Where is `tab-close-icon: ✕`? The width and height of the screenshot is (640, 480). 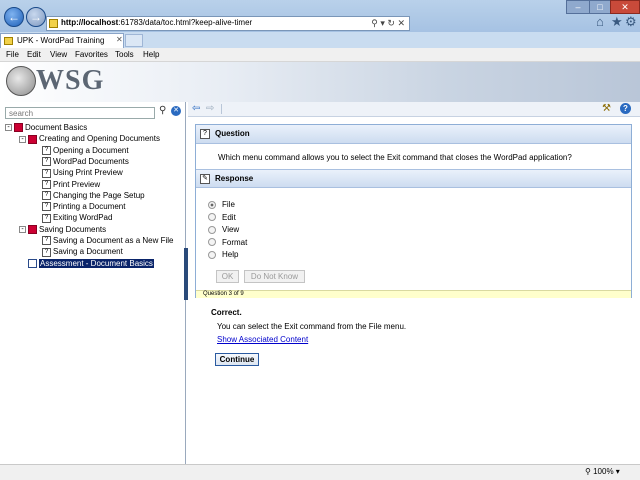
tab-close-icon: ✕ is located at coordinates (119, 39).